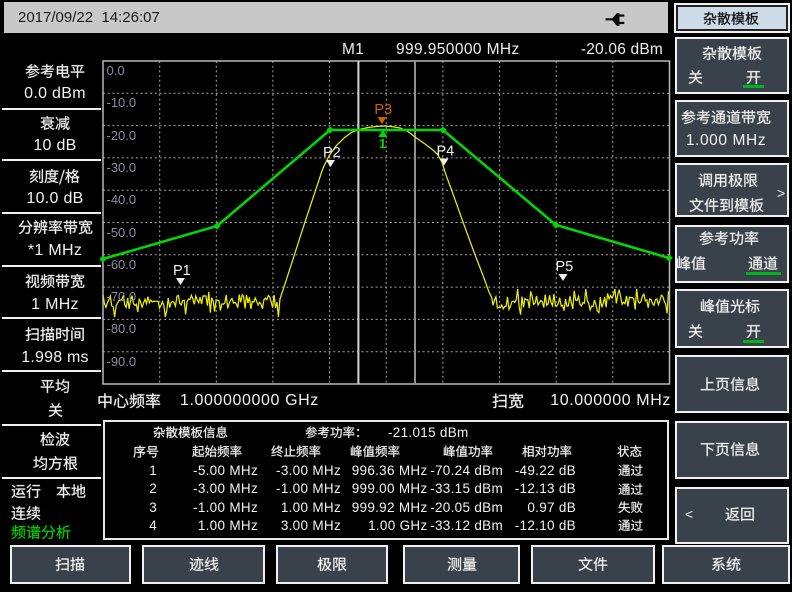 This screenshot has width=792, height=592. What do you see at coordinates (182, 271) in the screenshot?
I see `svg-text: P1` at bounding box center [182, 271].